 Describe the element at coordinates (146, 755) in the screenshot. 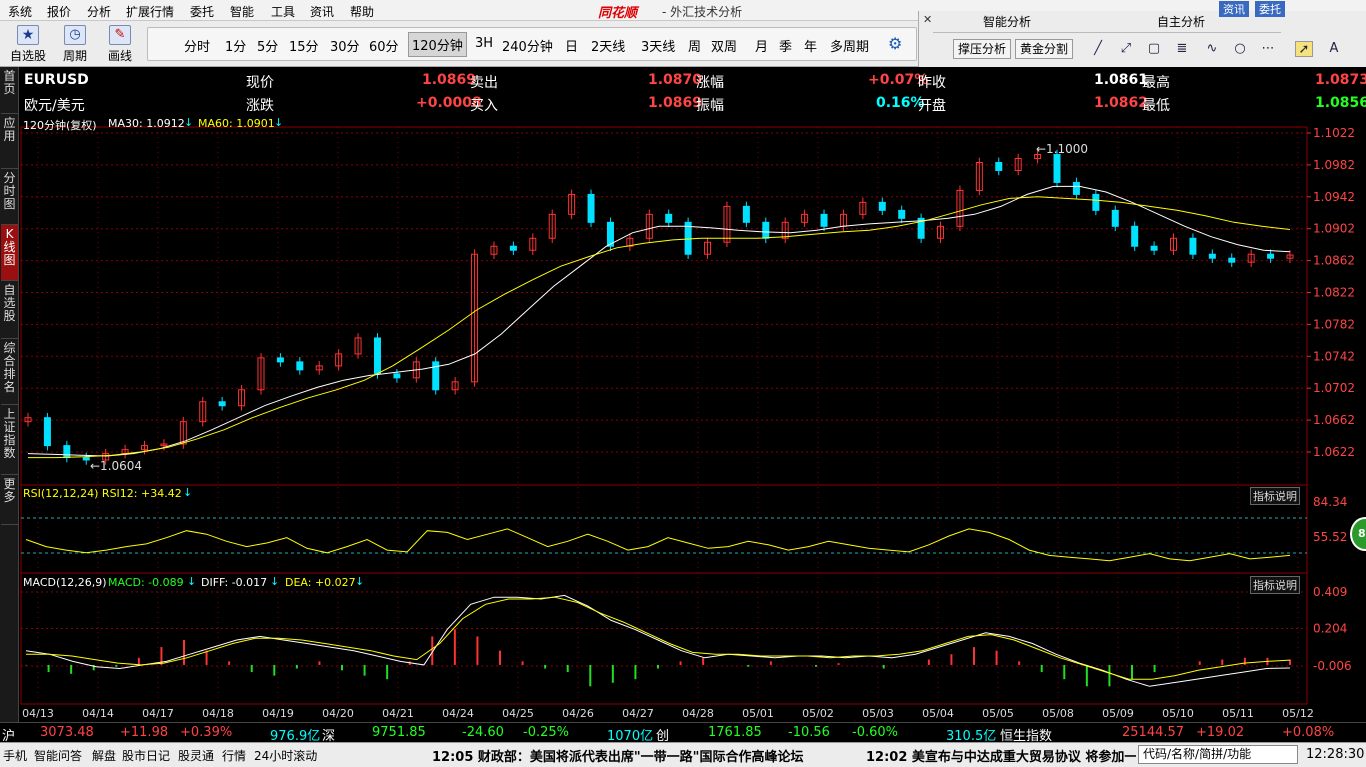

I see `bottom-diary: 股市日记` at that location.